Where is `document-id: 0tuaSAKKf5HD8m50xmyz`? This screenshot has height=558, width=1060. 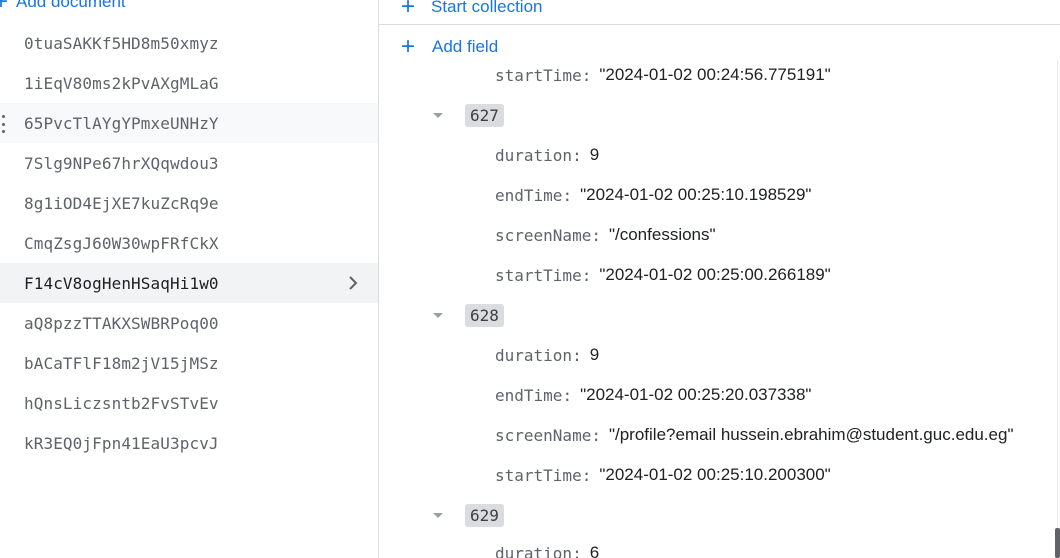
document-id: 0tuaSAKKf5HD8m50xmyz is located at coordinates (121, 43).